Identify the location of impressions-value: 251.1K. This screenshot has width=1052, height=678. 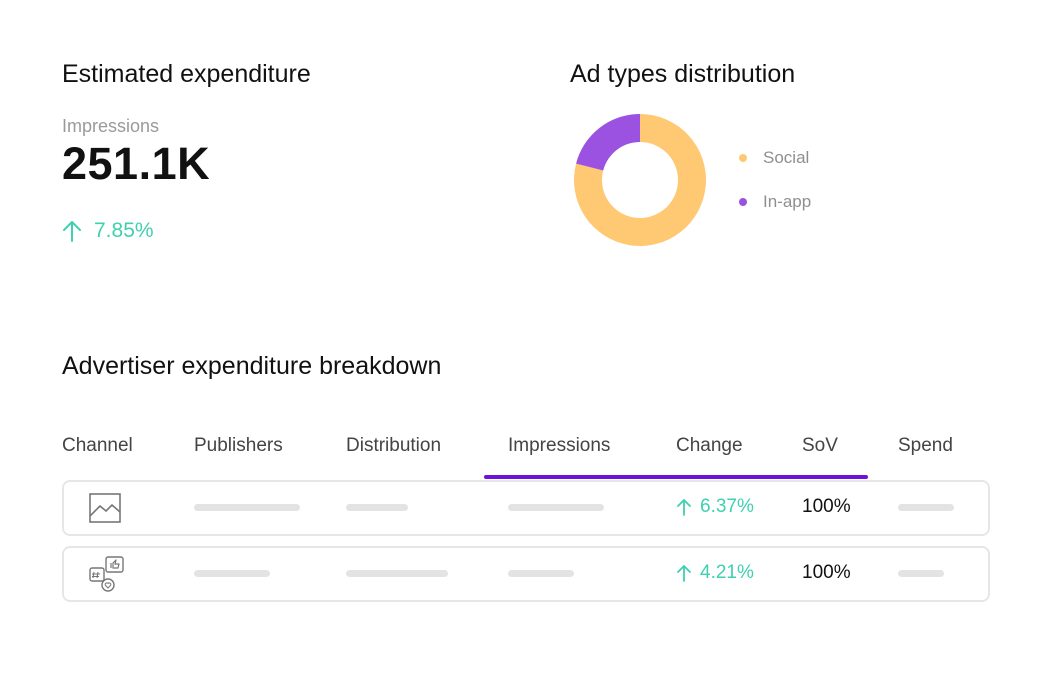
(136, 163).